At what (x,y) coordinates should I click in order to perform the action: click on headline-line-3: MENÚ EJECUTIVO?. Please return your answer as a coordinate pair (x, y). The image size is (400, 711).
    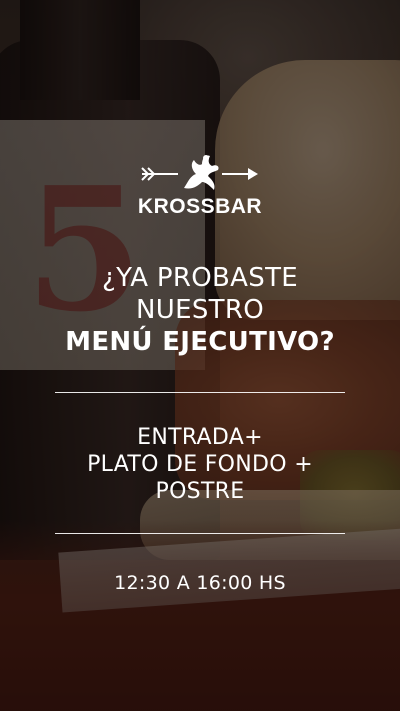
    Looking at the image, I should click on (200, 342).